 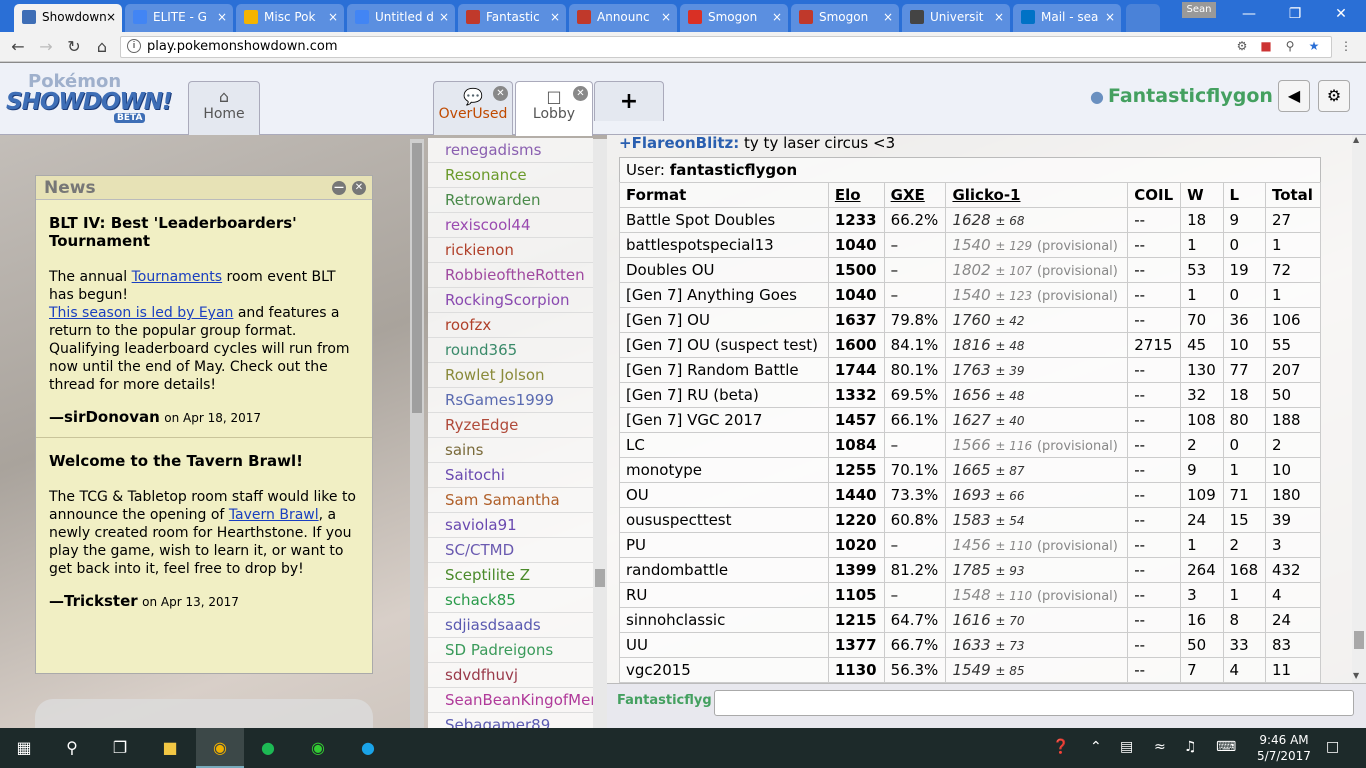 I want to click on bookmark-star-icon: ★, so click(x=1314, y=46).